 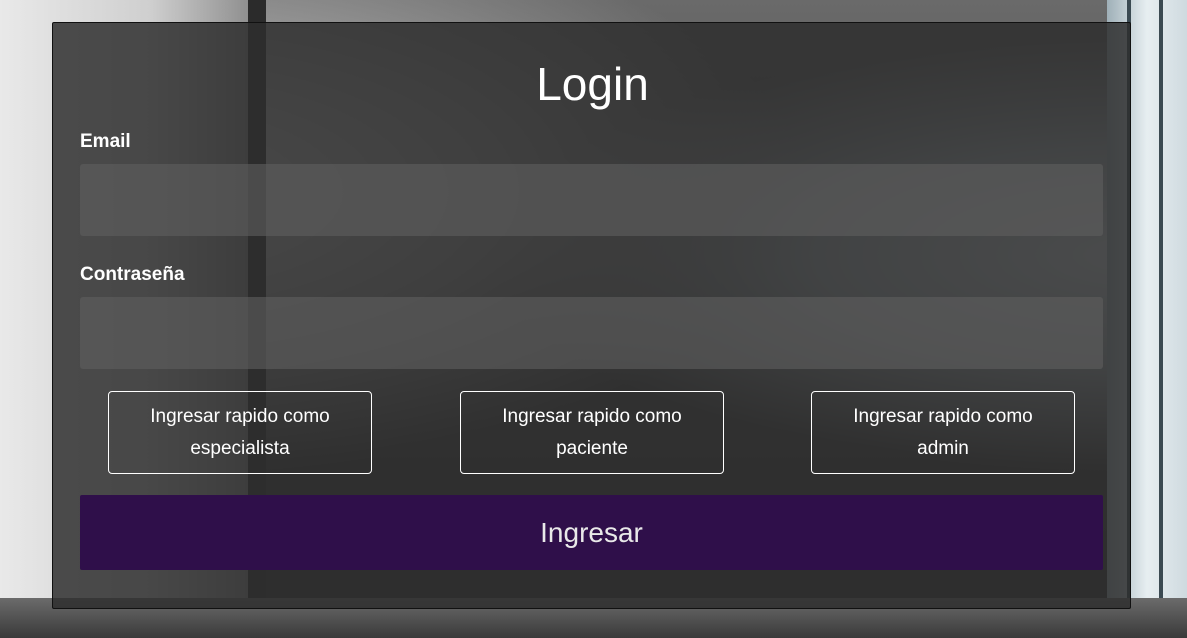 I want to click on quick-login-admin-label: Ingresar rapido como admin, so click(x=943, y=432).